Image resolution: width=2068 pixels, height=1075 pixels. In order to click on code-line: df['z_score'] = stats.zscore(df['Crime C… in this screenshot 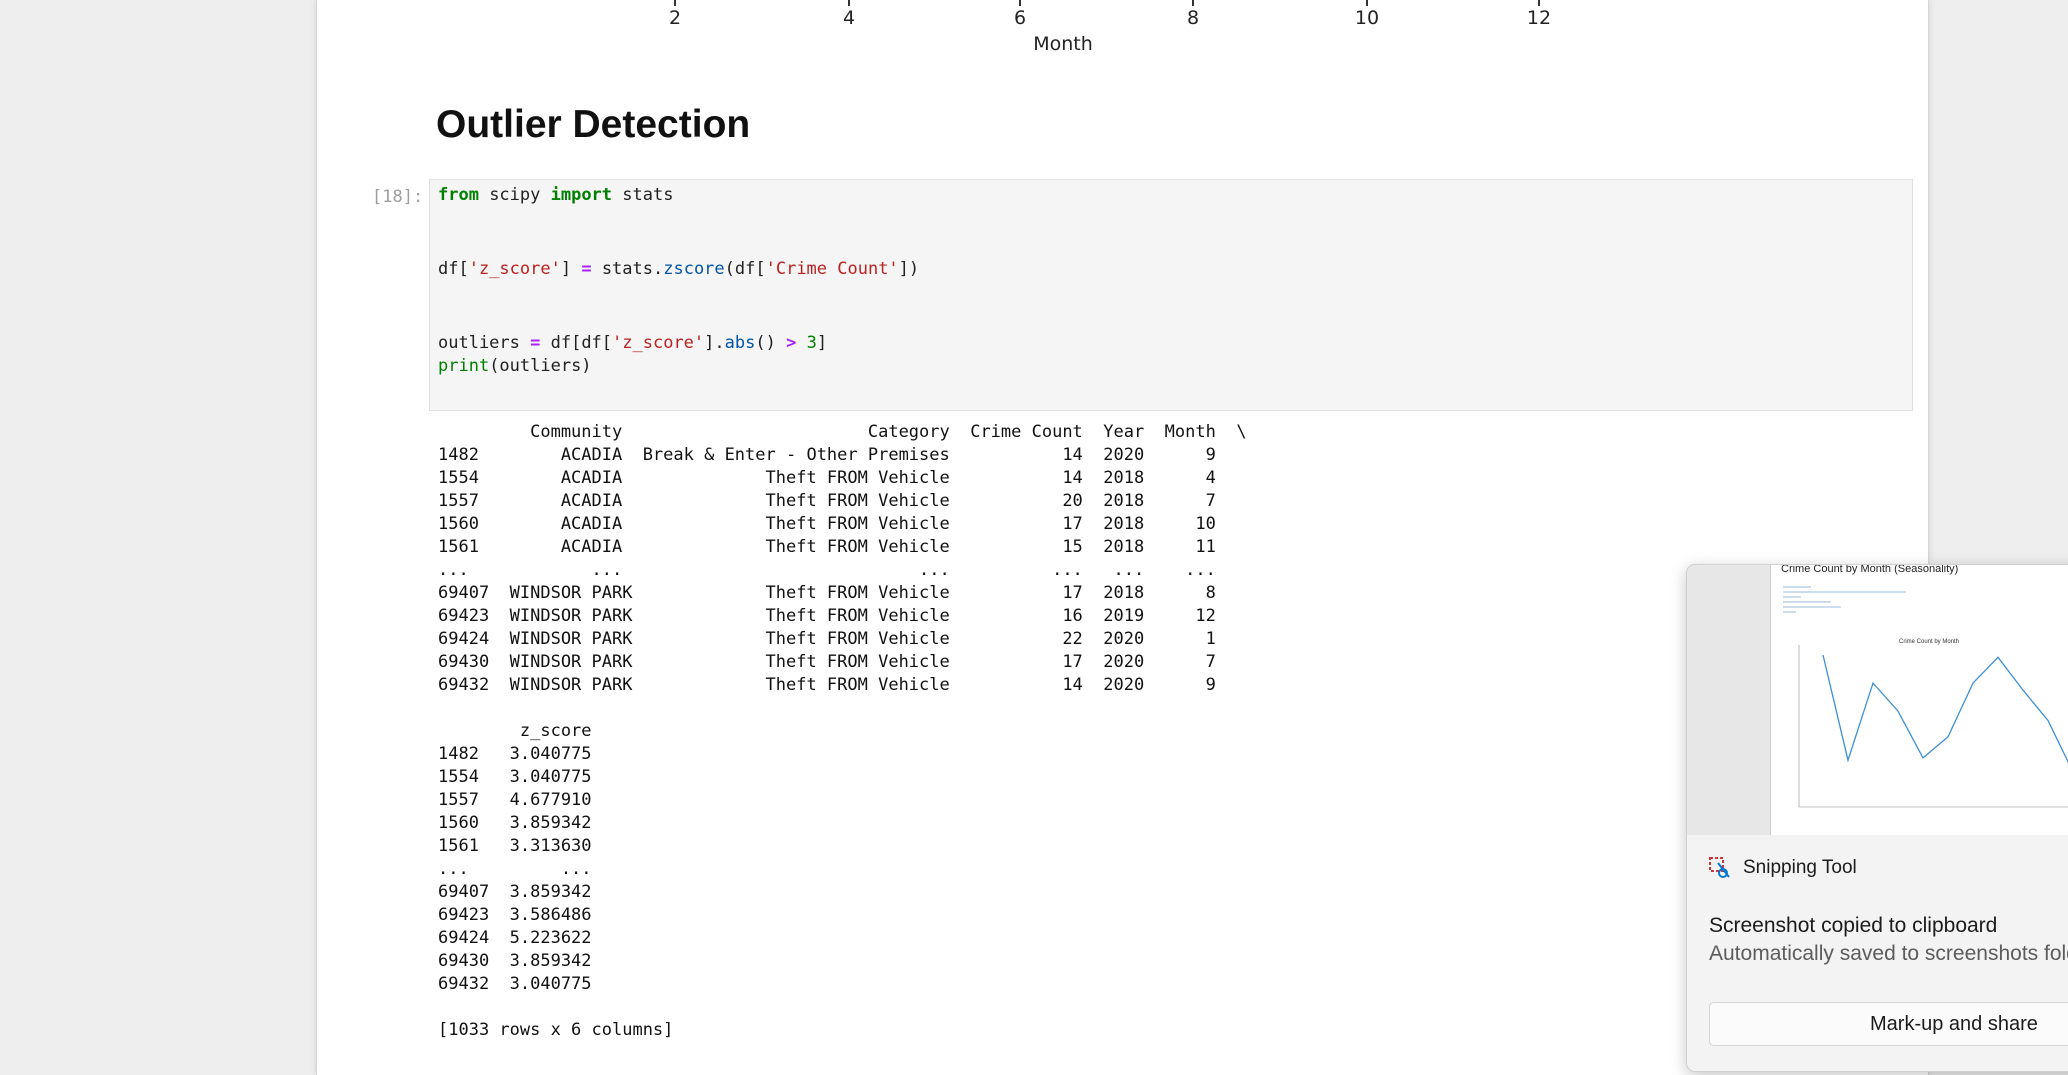, I will do `click(678, 269)`.